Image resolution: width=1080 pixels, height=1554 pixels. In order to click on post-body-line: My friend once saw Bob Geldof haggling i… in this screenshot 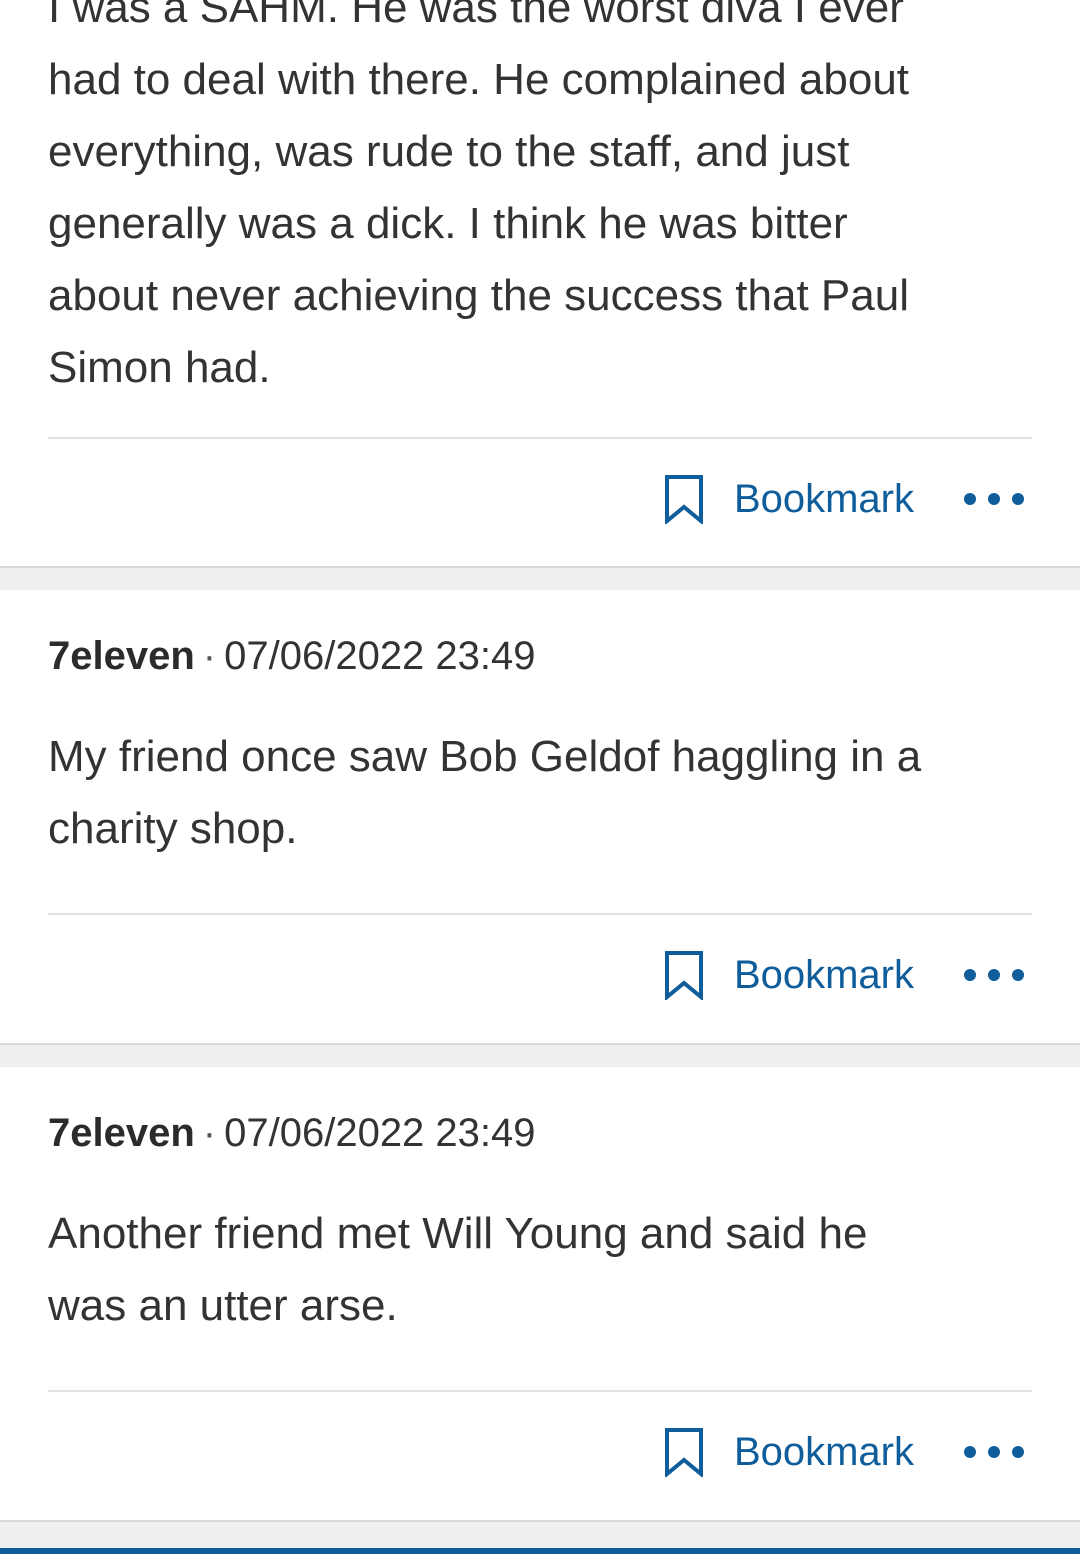, I will do `click(485, 756)`.